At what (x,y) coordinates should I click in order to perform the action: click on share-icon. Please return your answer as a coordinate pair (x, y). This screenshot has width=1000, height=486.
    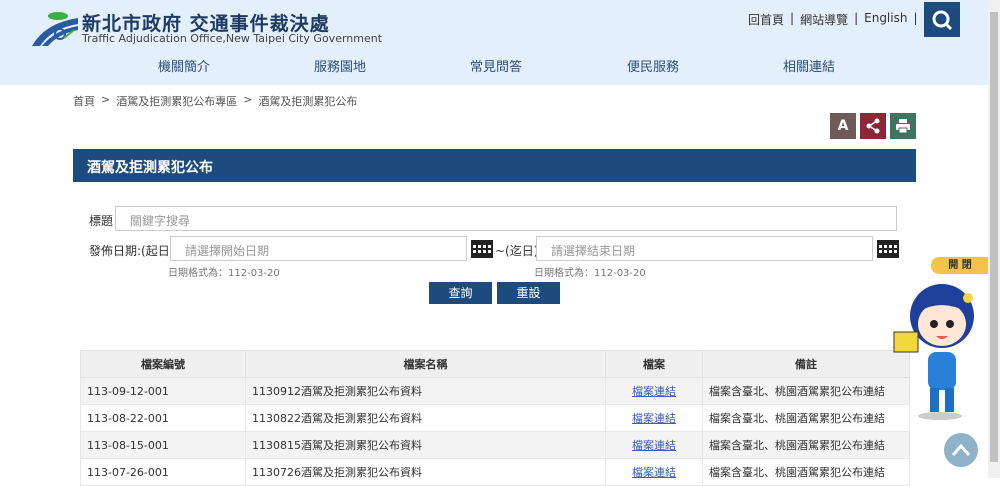
    Looking at the image, I should click on (873, 126).